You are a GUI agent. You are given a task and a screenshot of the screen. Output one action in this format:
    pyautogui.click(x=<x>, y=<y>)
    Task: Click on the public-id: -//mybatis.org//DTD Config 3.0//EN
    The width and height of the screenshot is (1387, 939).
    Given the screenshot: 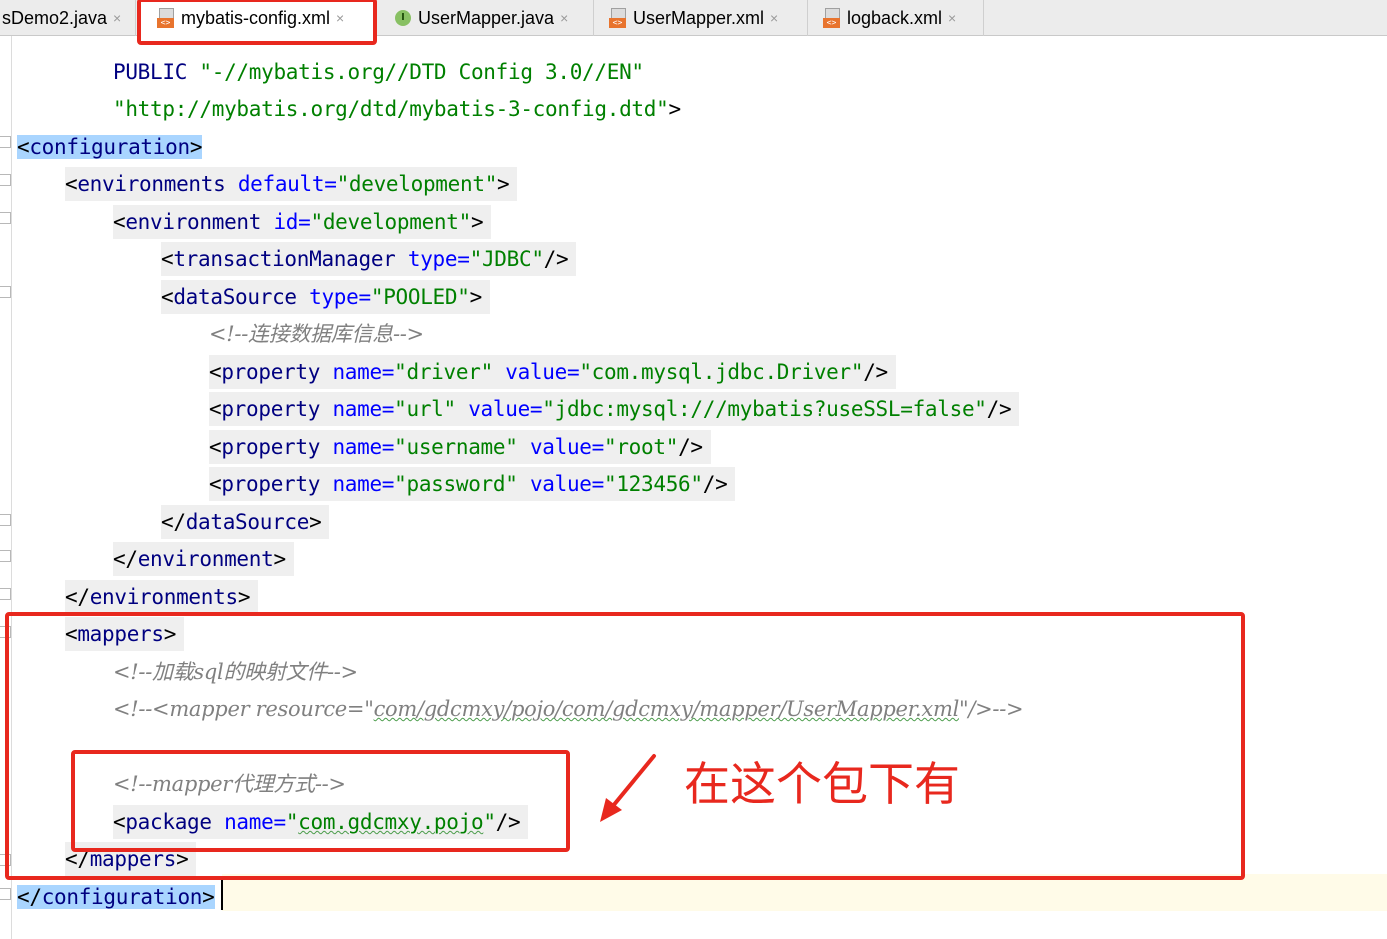 What is the action you would take?
    pyautogui.click(x=421, y=72)
    